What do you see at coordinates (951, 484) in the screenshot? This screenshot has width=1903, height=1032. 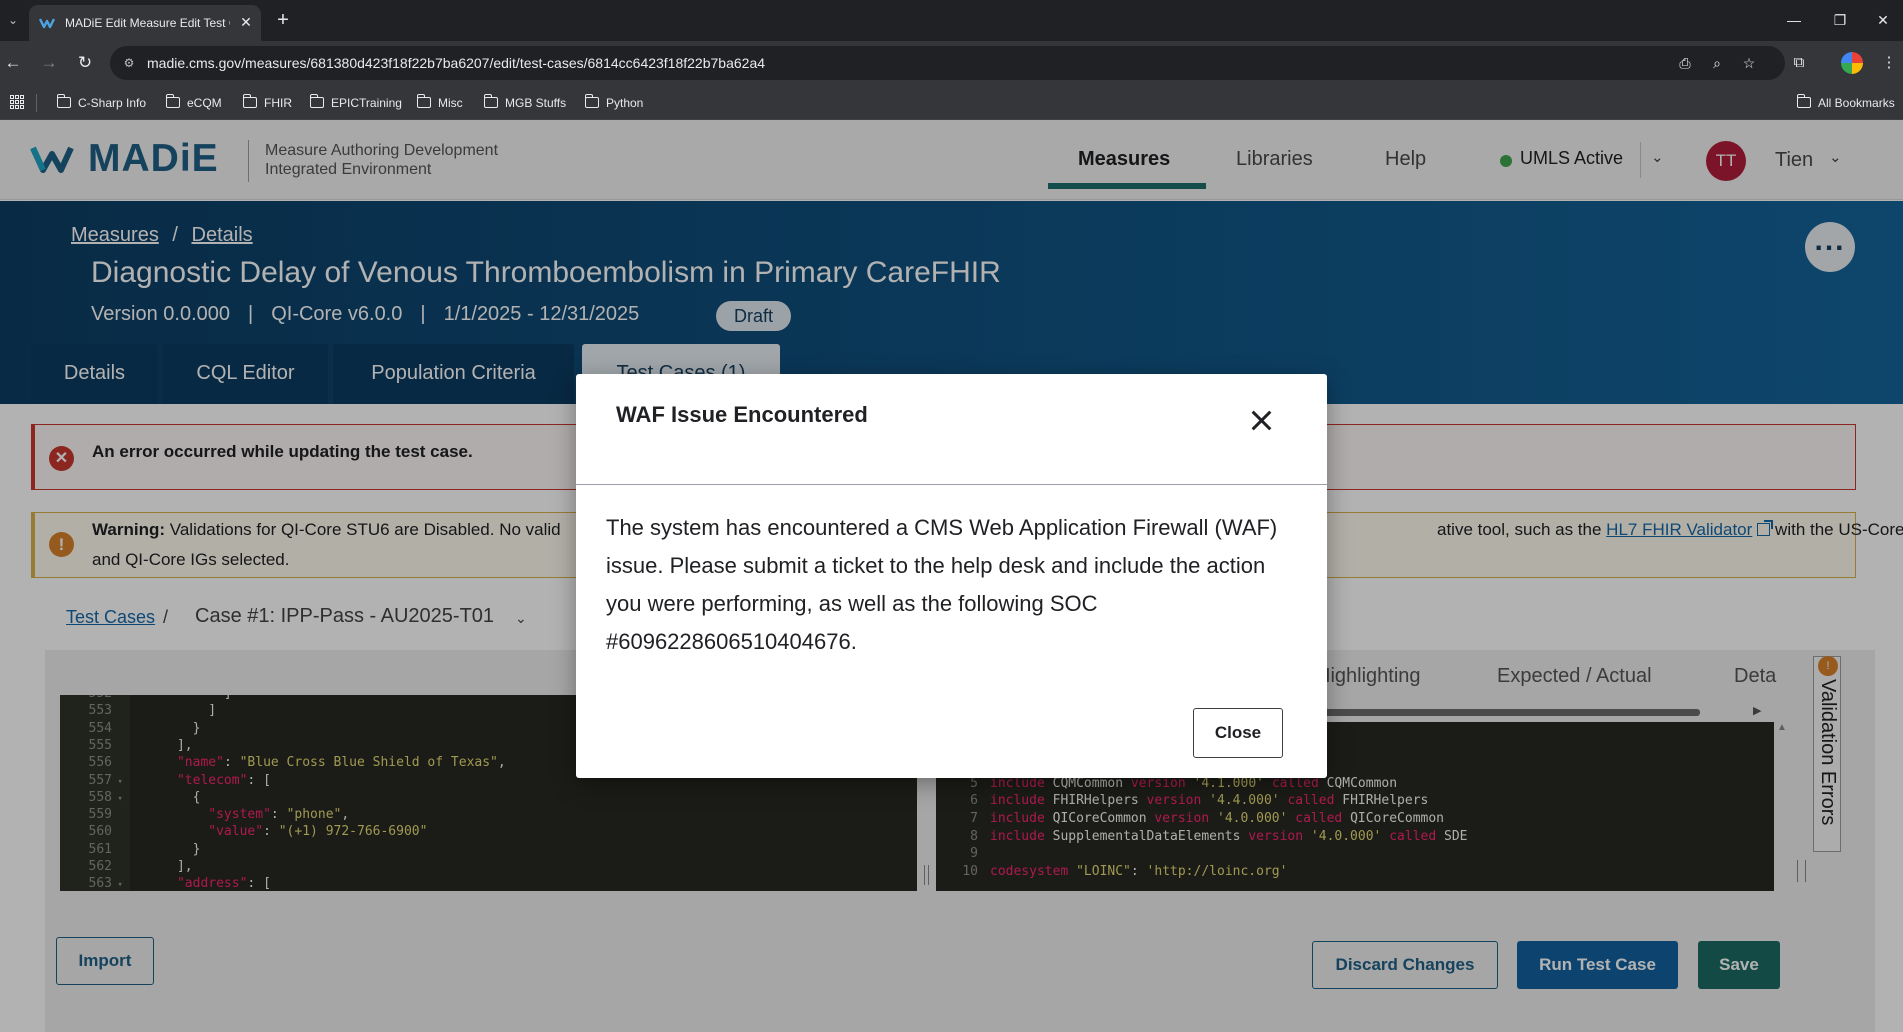 I see `dialog-divider` at bounding box center [951, 484].